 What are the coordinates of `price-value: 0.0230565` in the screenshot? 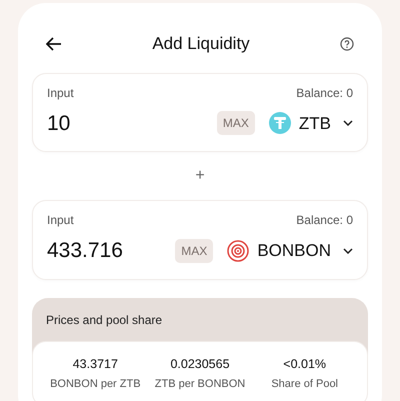 It's located at (200, 364).